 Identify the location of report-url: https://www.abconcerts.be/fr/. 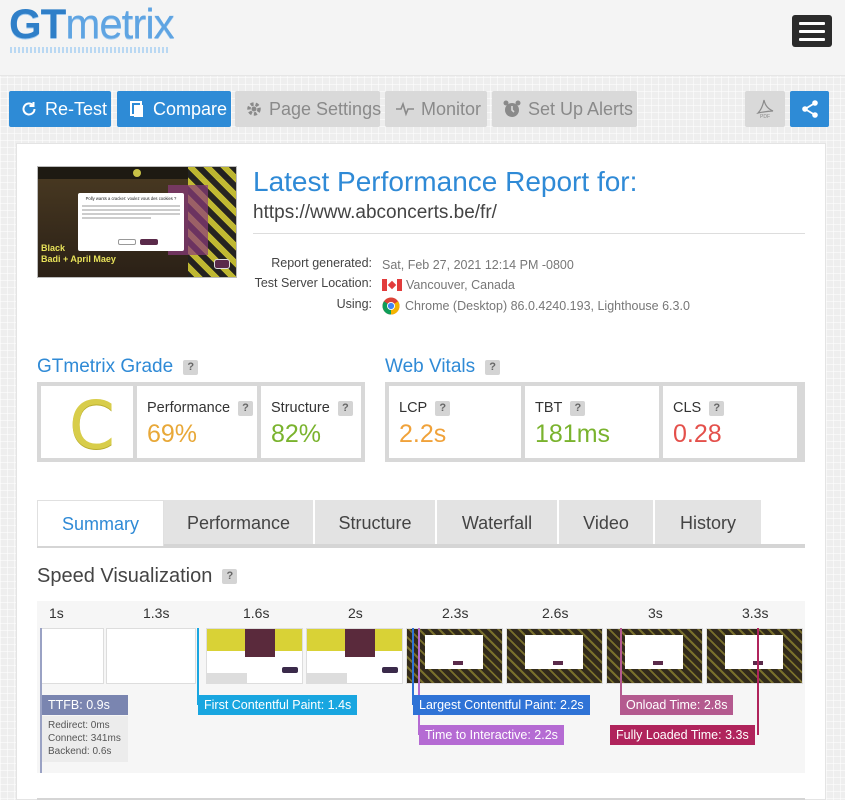
(375, 213).